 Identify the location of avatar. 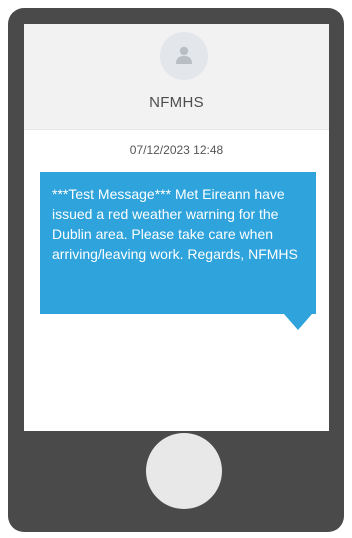
(184, 56).